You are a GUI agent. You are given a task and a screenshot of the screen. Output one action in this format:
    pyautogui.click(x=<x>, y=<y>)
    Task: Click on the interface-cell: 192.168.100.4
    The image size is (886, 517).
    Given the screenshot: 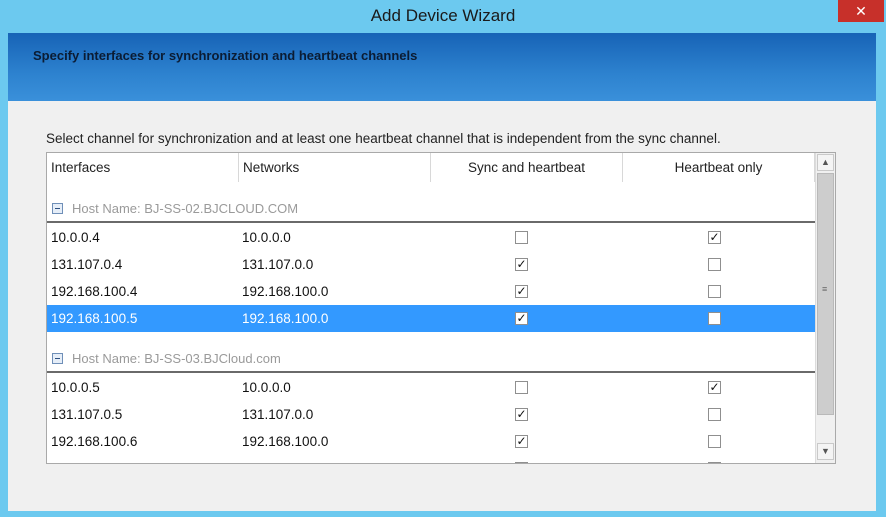 What is the action you would take?
    pyautogui.click(x=94, y=291)
    